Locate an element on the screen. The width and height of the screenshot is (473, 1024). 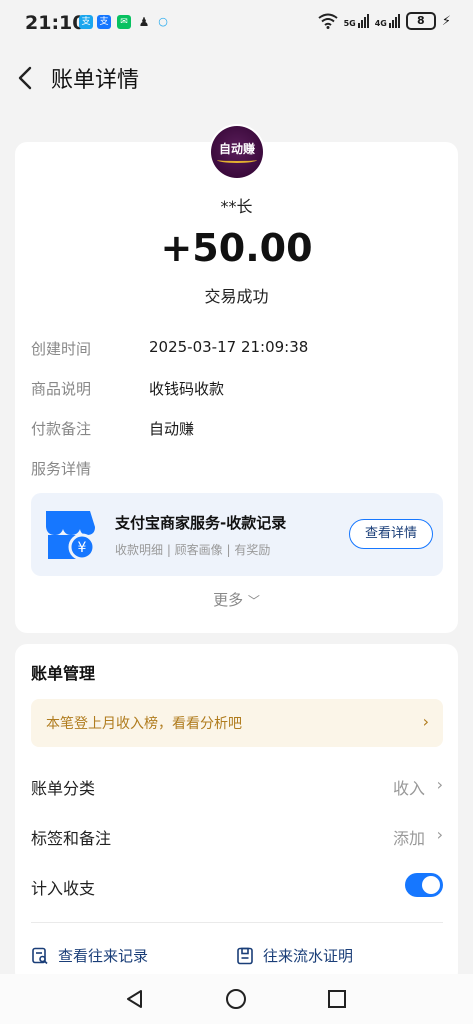
service-title: 支付宝商家服务-收款记录 is located at coordinates (201, 523).